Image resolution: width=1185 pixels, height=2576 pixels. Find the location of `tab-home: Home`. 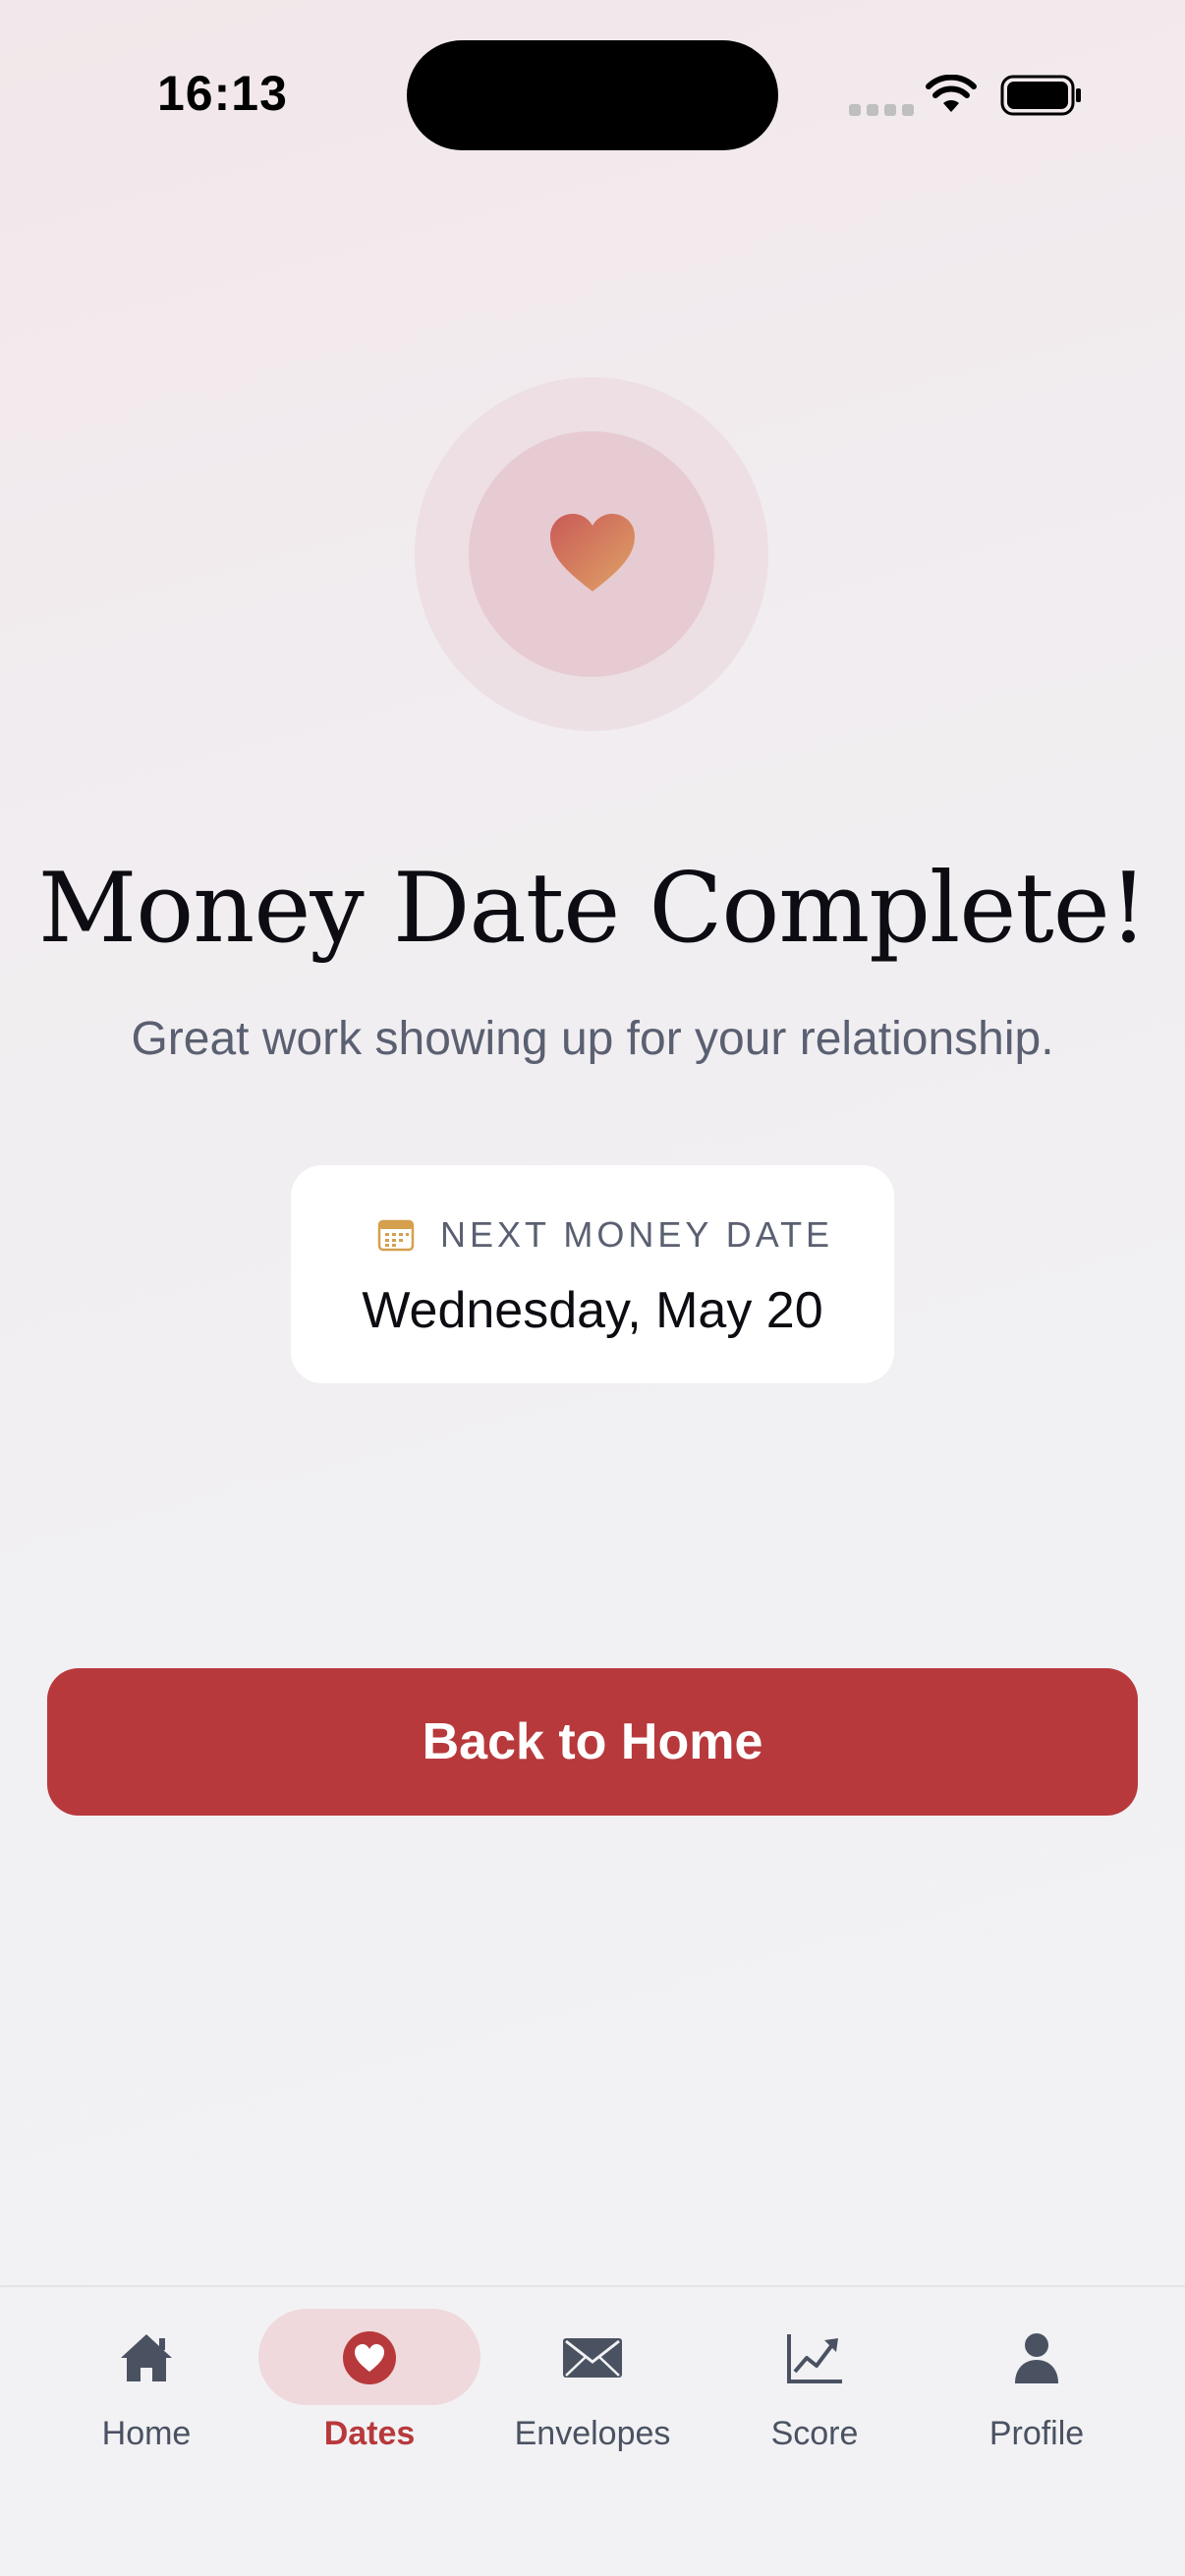

tab-home: Home is located at coordinates (146, 2385).